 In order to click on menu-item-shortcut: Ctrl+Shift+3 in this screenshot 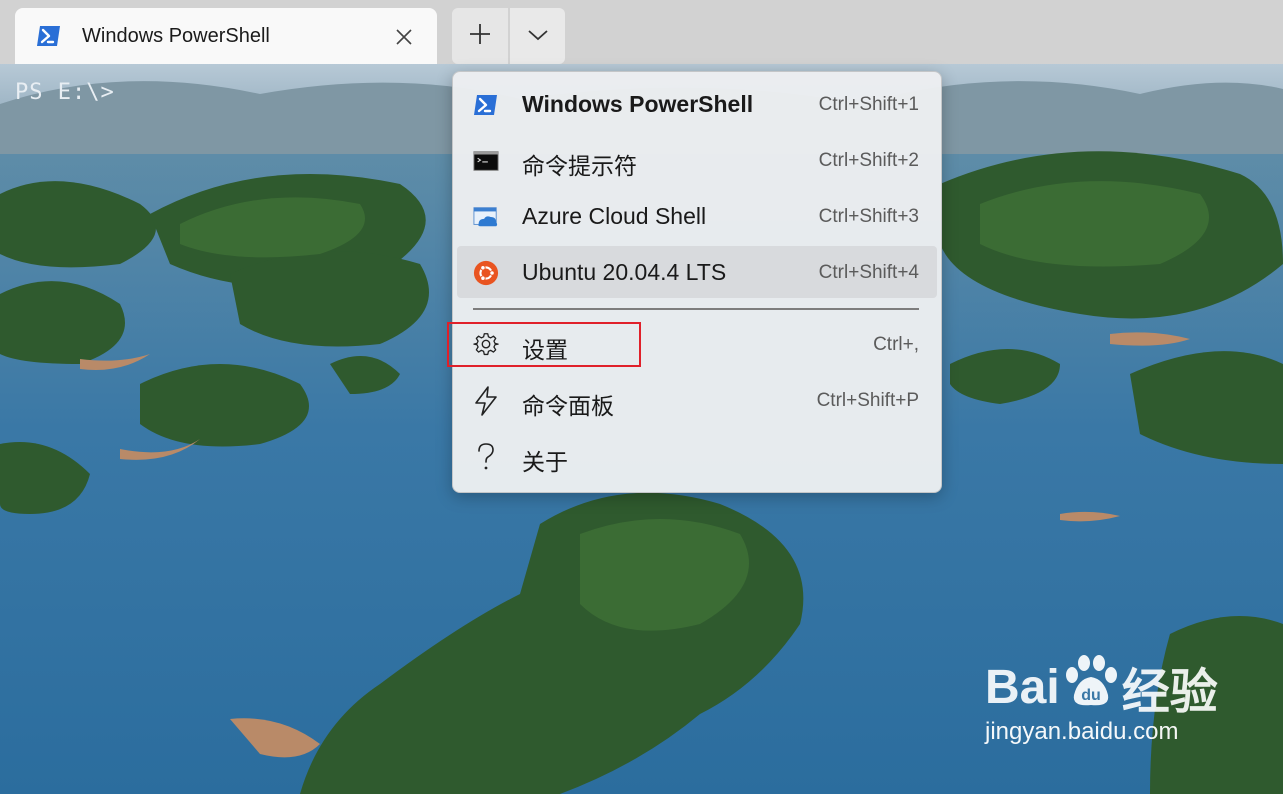, I will do `click(868, 216)`.